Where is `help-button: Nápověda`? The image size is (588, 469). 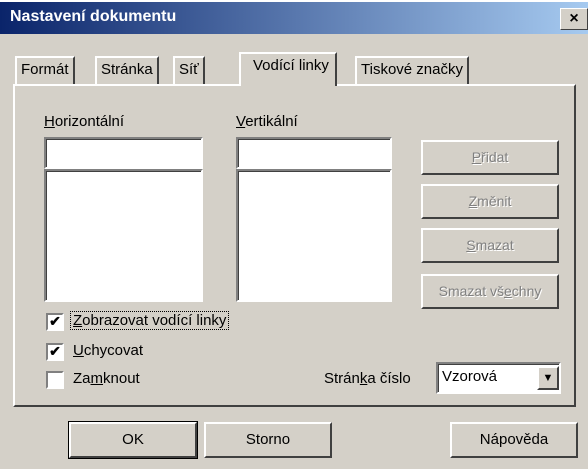
help-button: Nápověda is located at coordinates (514, 440).